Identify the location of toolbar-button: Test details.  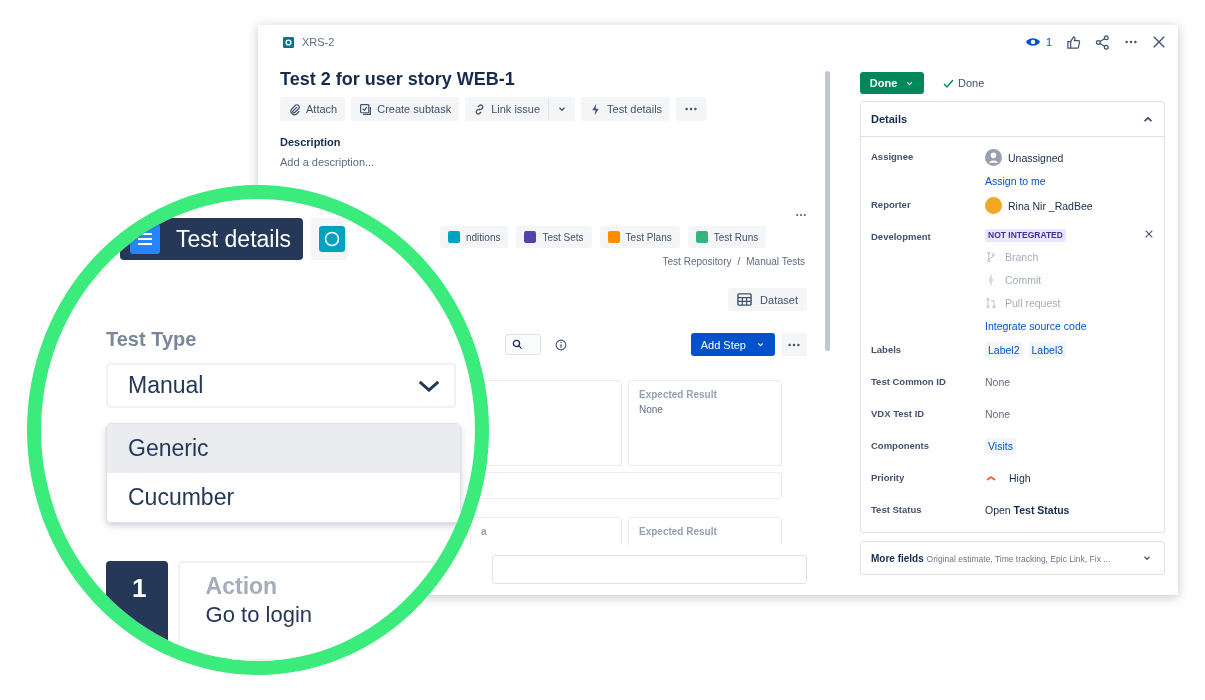
(626, 109).